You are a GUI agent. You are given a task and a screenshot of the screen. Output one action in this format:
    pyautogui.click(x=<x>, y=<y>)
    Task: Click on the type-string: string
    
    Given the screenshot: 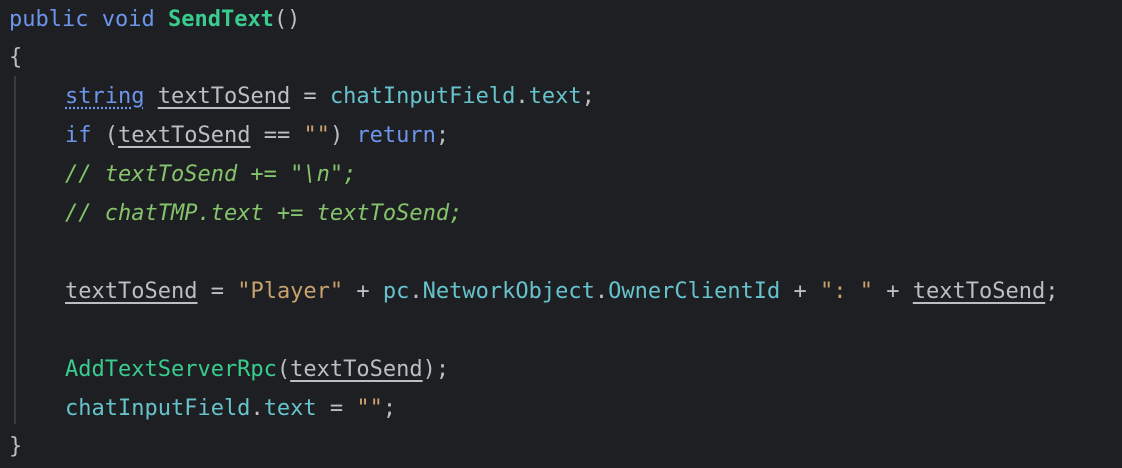 What is the action you would take?
    pyautogui.click(x=104, y=96)
    